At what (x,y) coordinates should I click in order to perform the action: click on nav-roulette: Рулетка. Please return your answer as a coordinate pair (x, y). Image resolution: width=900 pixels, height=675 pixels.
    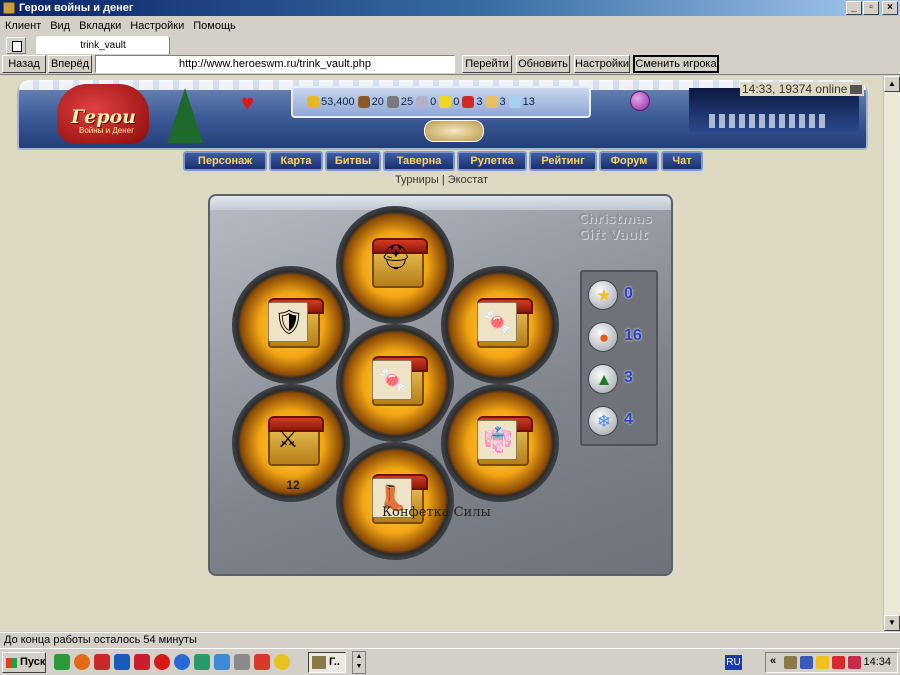
    Looking at the image, I should click on (492, 161).